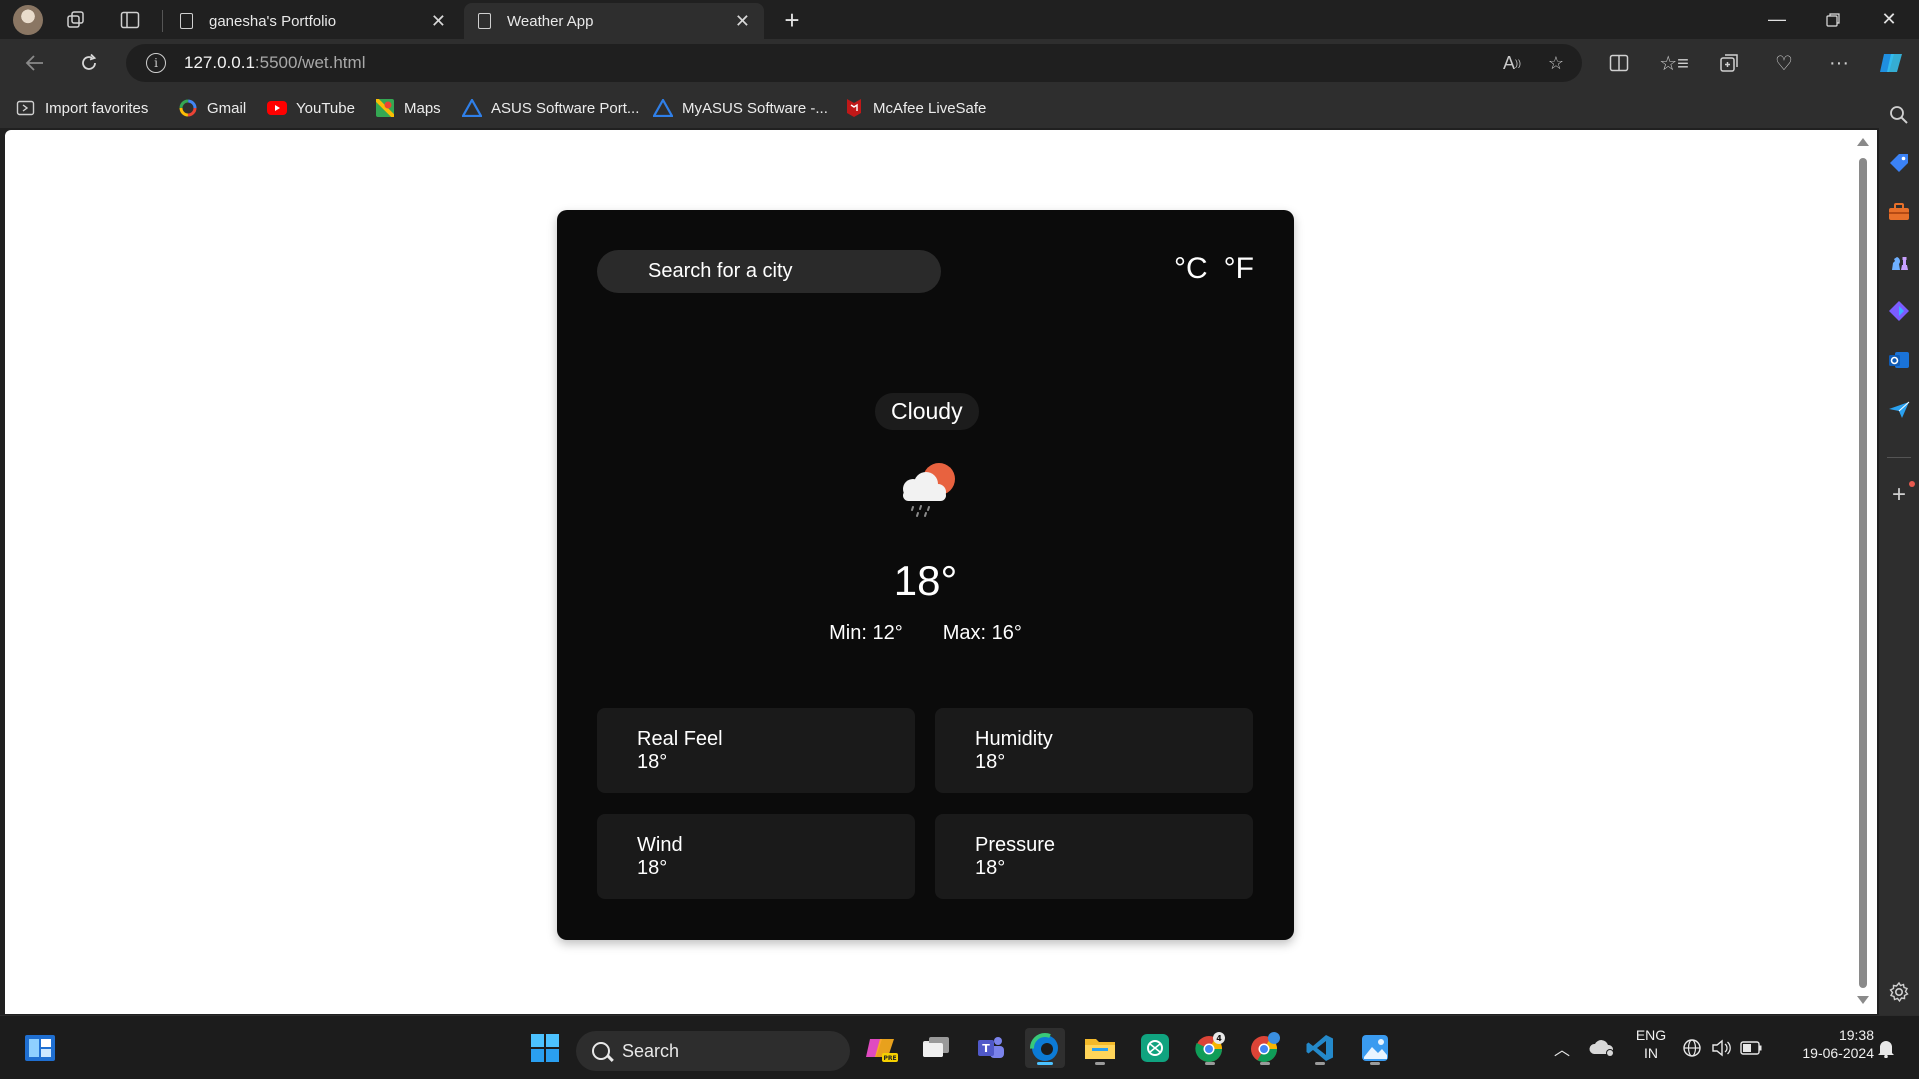  I want to click on sidebar-copilot-designer-button, so click(1899, 311).